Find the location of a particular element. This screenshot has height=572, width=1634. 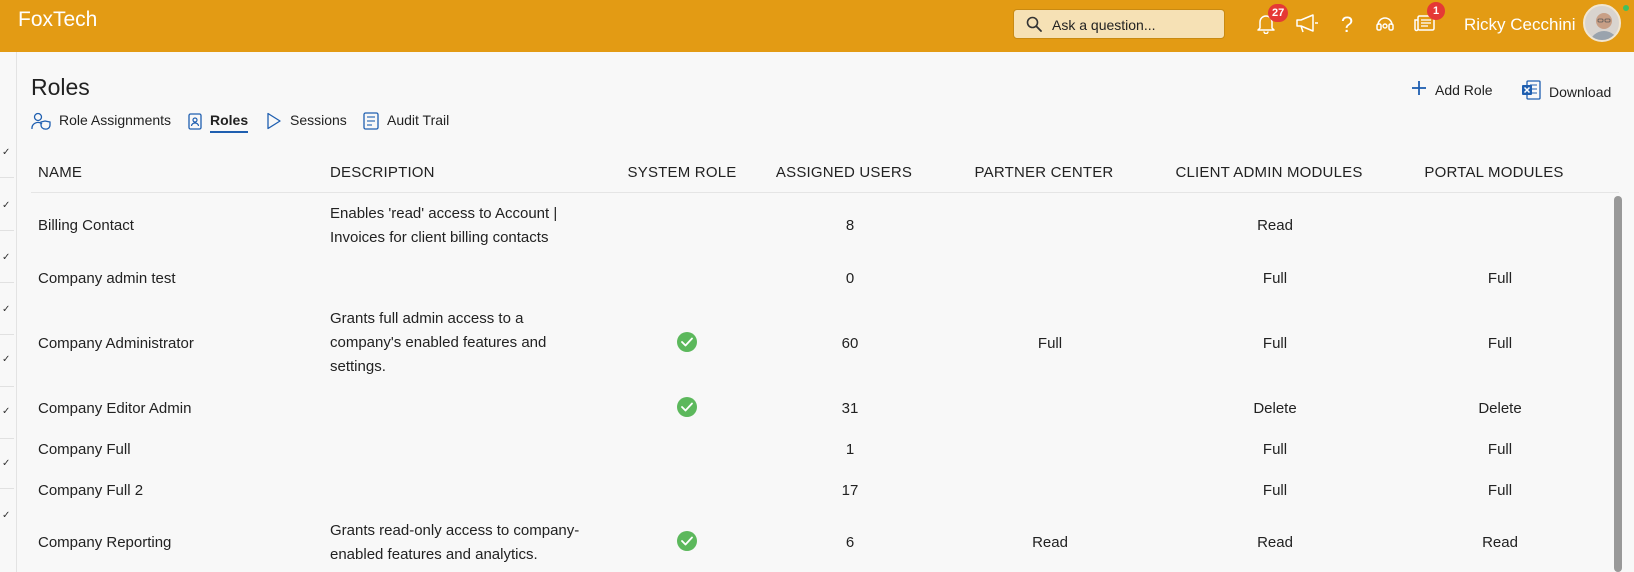

support-button is located at coordinates (1385, 25).